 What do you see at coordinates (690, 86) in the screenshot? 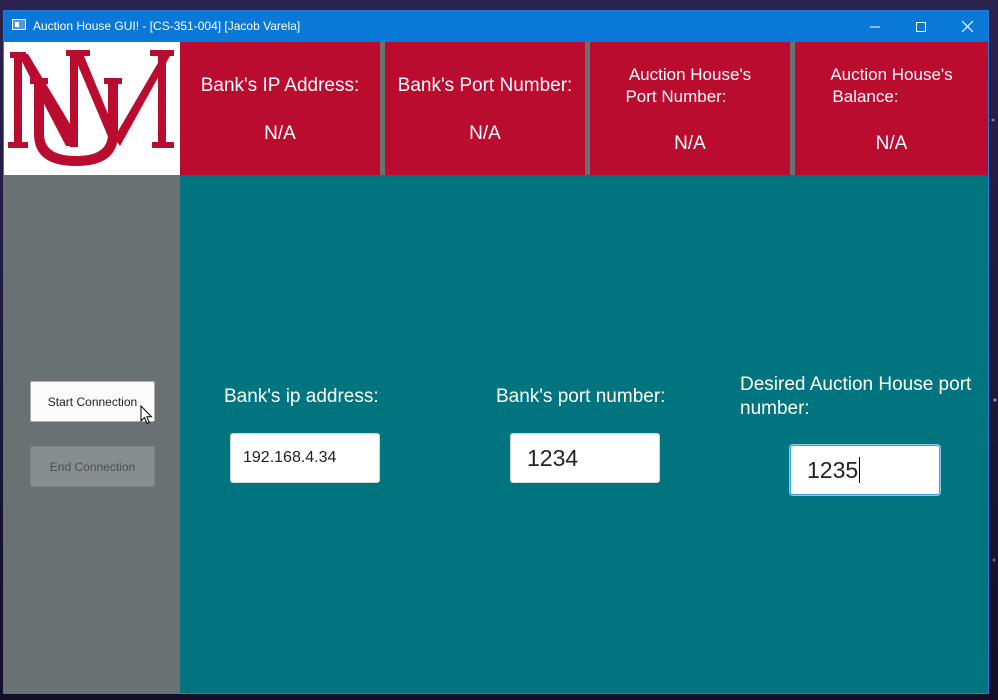
I see `auction-port-header-label: Auction House's Port Number:` at bounding box center [690, 86].